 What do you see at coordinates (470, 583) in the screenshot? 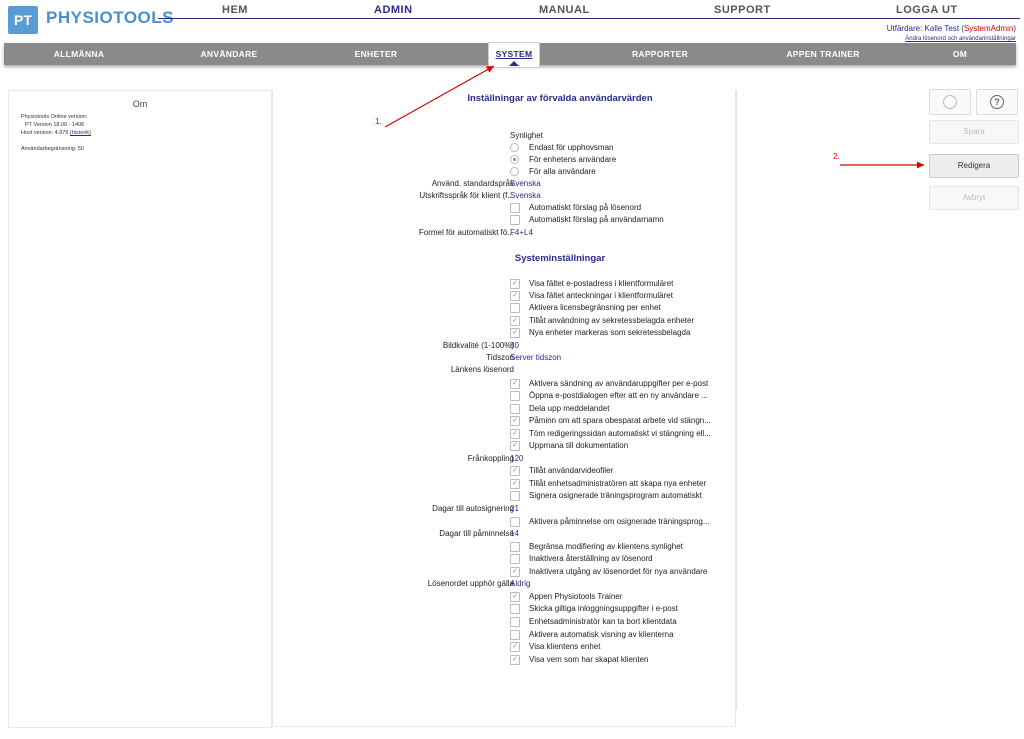
I see `password-expire-label: Lösenordet upphör gälla` at bounding box center [470, 583].